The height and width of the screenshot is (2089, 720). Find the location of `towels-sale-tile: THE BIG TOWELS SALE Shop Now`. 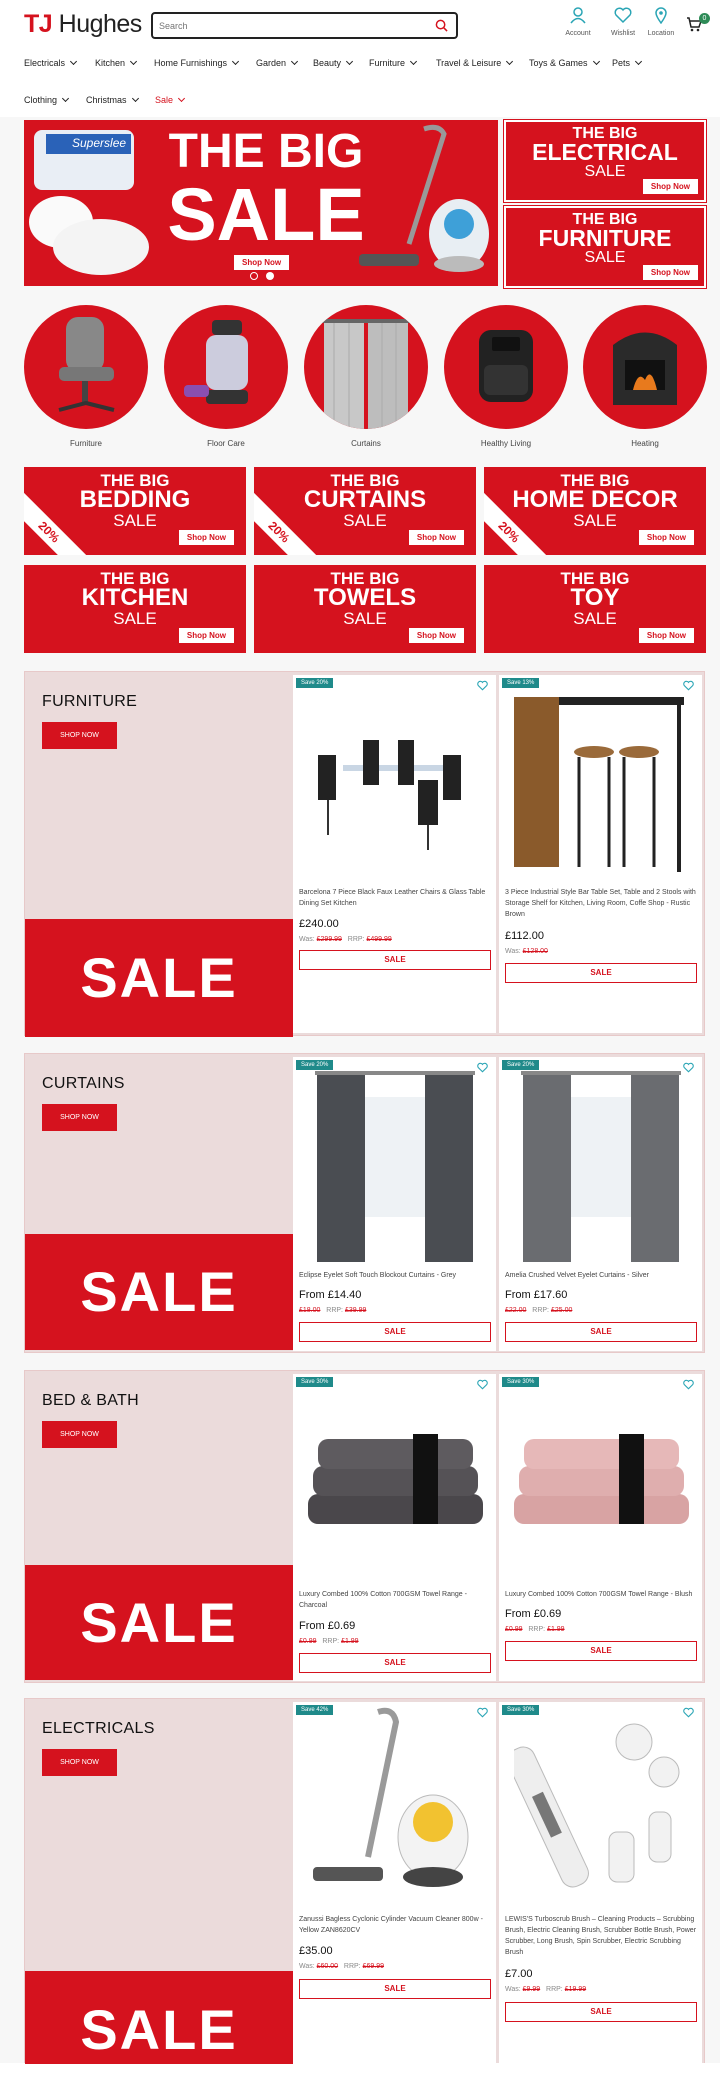

towels-sale-tile: THE BIG TOWELS SALE Shop Now is located at coordinates (365, 609).